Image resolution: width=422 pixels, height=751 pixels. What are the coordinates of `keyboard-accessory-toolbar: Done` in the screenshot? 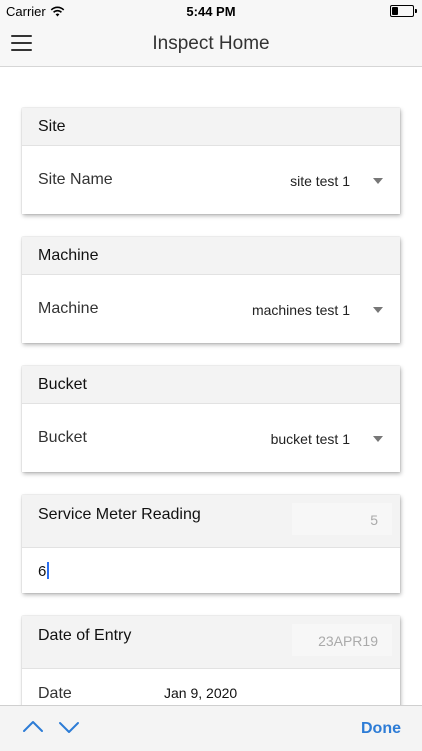 It's located at (211, 728).